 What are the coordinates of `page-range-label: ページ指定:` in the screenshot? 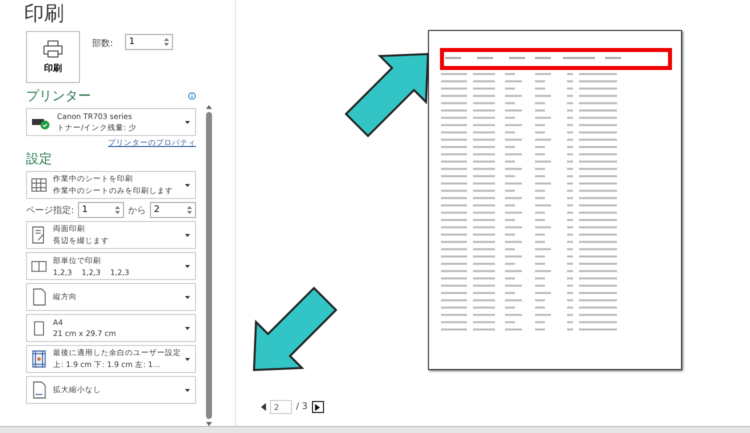 It's located at (50, 210).